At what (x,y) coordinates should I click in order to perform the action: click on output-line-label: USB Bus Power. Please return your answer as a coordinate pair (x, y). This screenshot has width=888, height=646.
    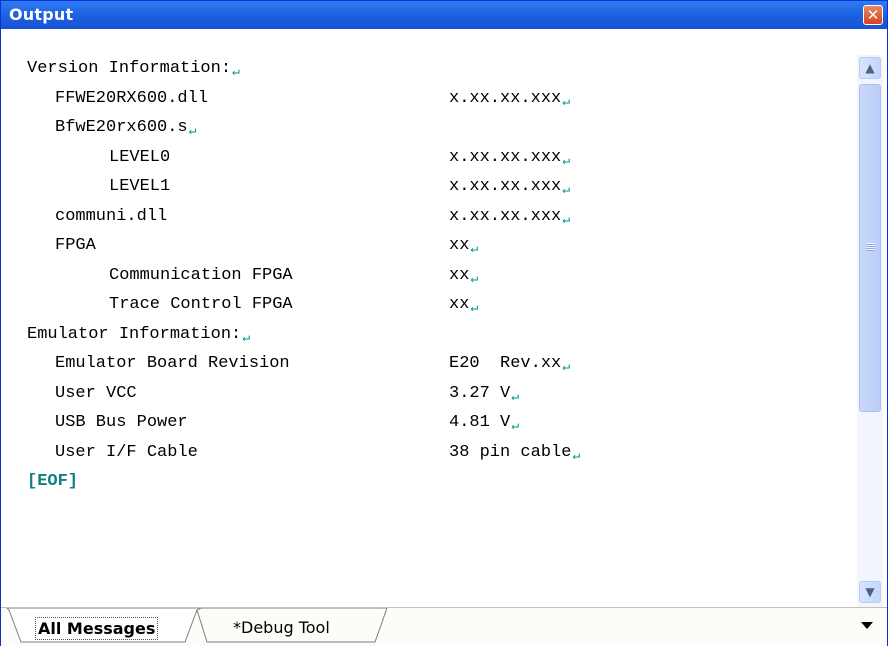
    Looking at the image, I should click on (121, 422).